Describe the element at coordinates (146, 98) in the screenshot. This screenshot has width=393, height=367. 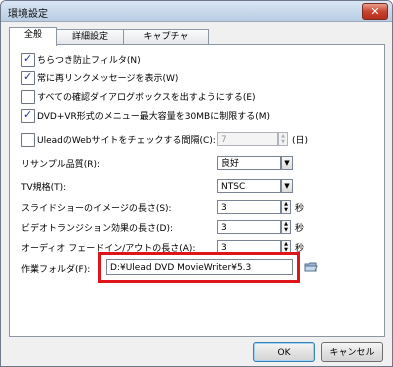
I see `confirm-dialogs-label: すべての確認ダイアログボックスを出すようにする(E)` at that location.